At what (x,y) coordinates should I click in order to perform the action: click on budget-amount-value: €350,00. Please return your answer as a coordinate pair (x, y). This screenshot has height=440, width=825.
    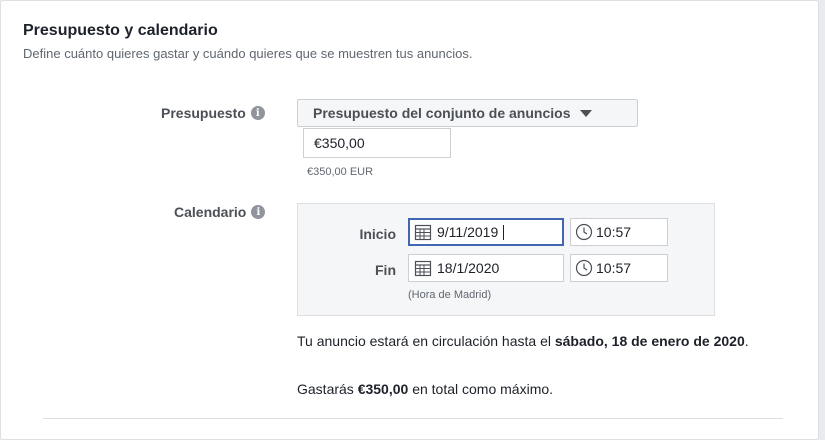
    Looking at the image, I should click on (339, 143).